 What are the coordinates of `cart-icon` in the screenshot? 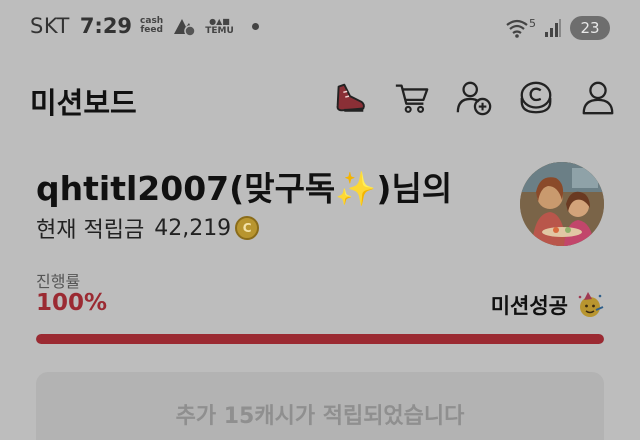 It's located at (412, 98).